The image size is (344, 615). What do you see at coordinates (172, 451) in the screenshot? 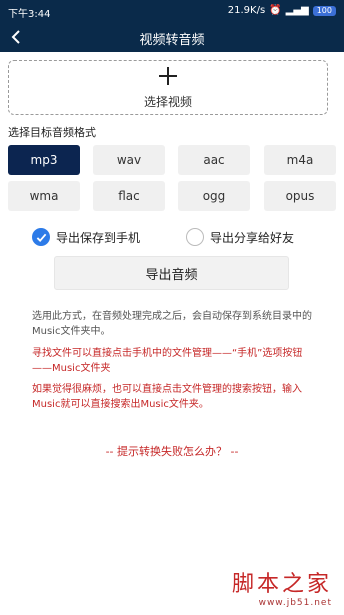
I see `conversion-failed-help-link: -- 提示转换失败怎么办？ --` at bounding box center [172, 451].